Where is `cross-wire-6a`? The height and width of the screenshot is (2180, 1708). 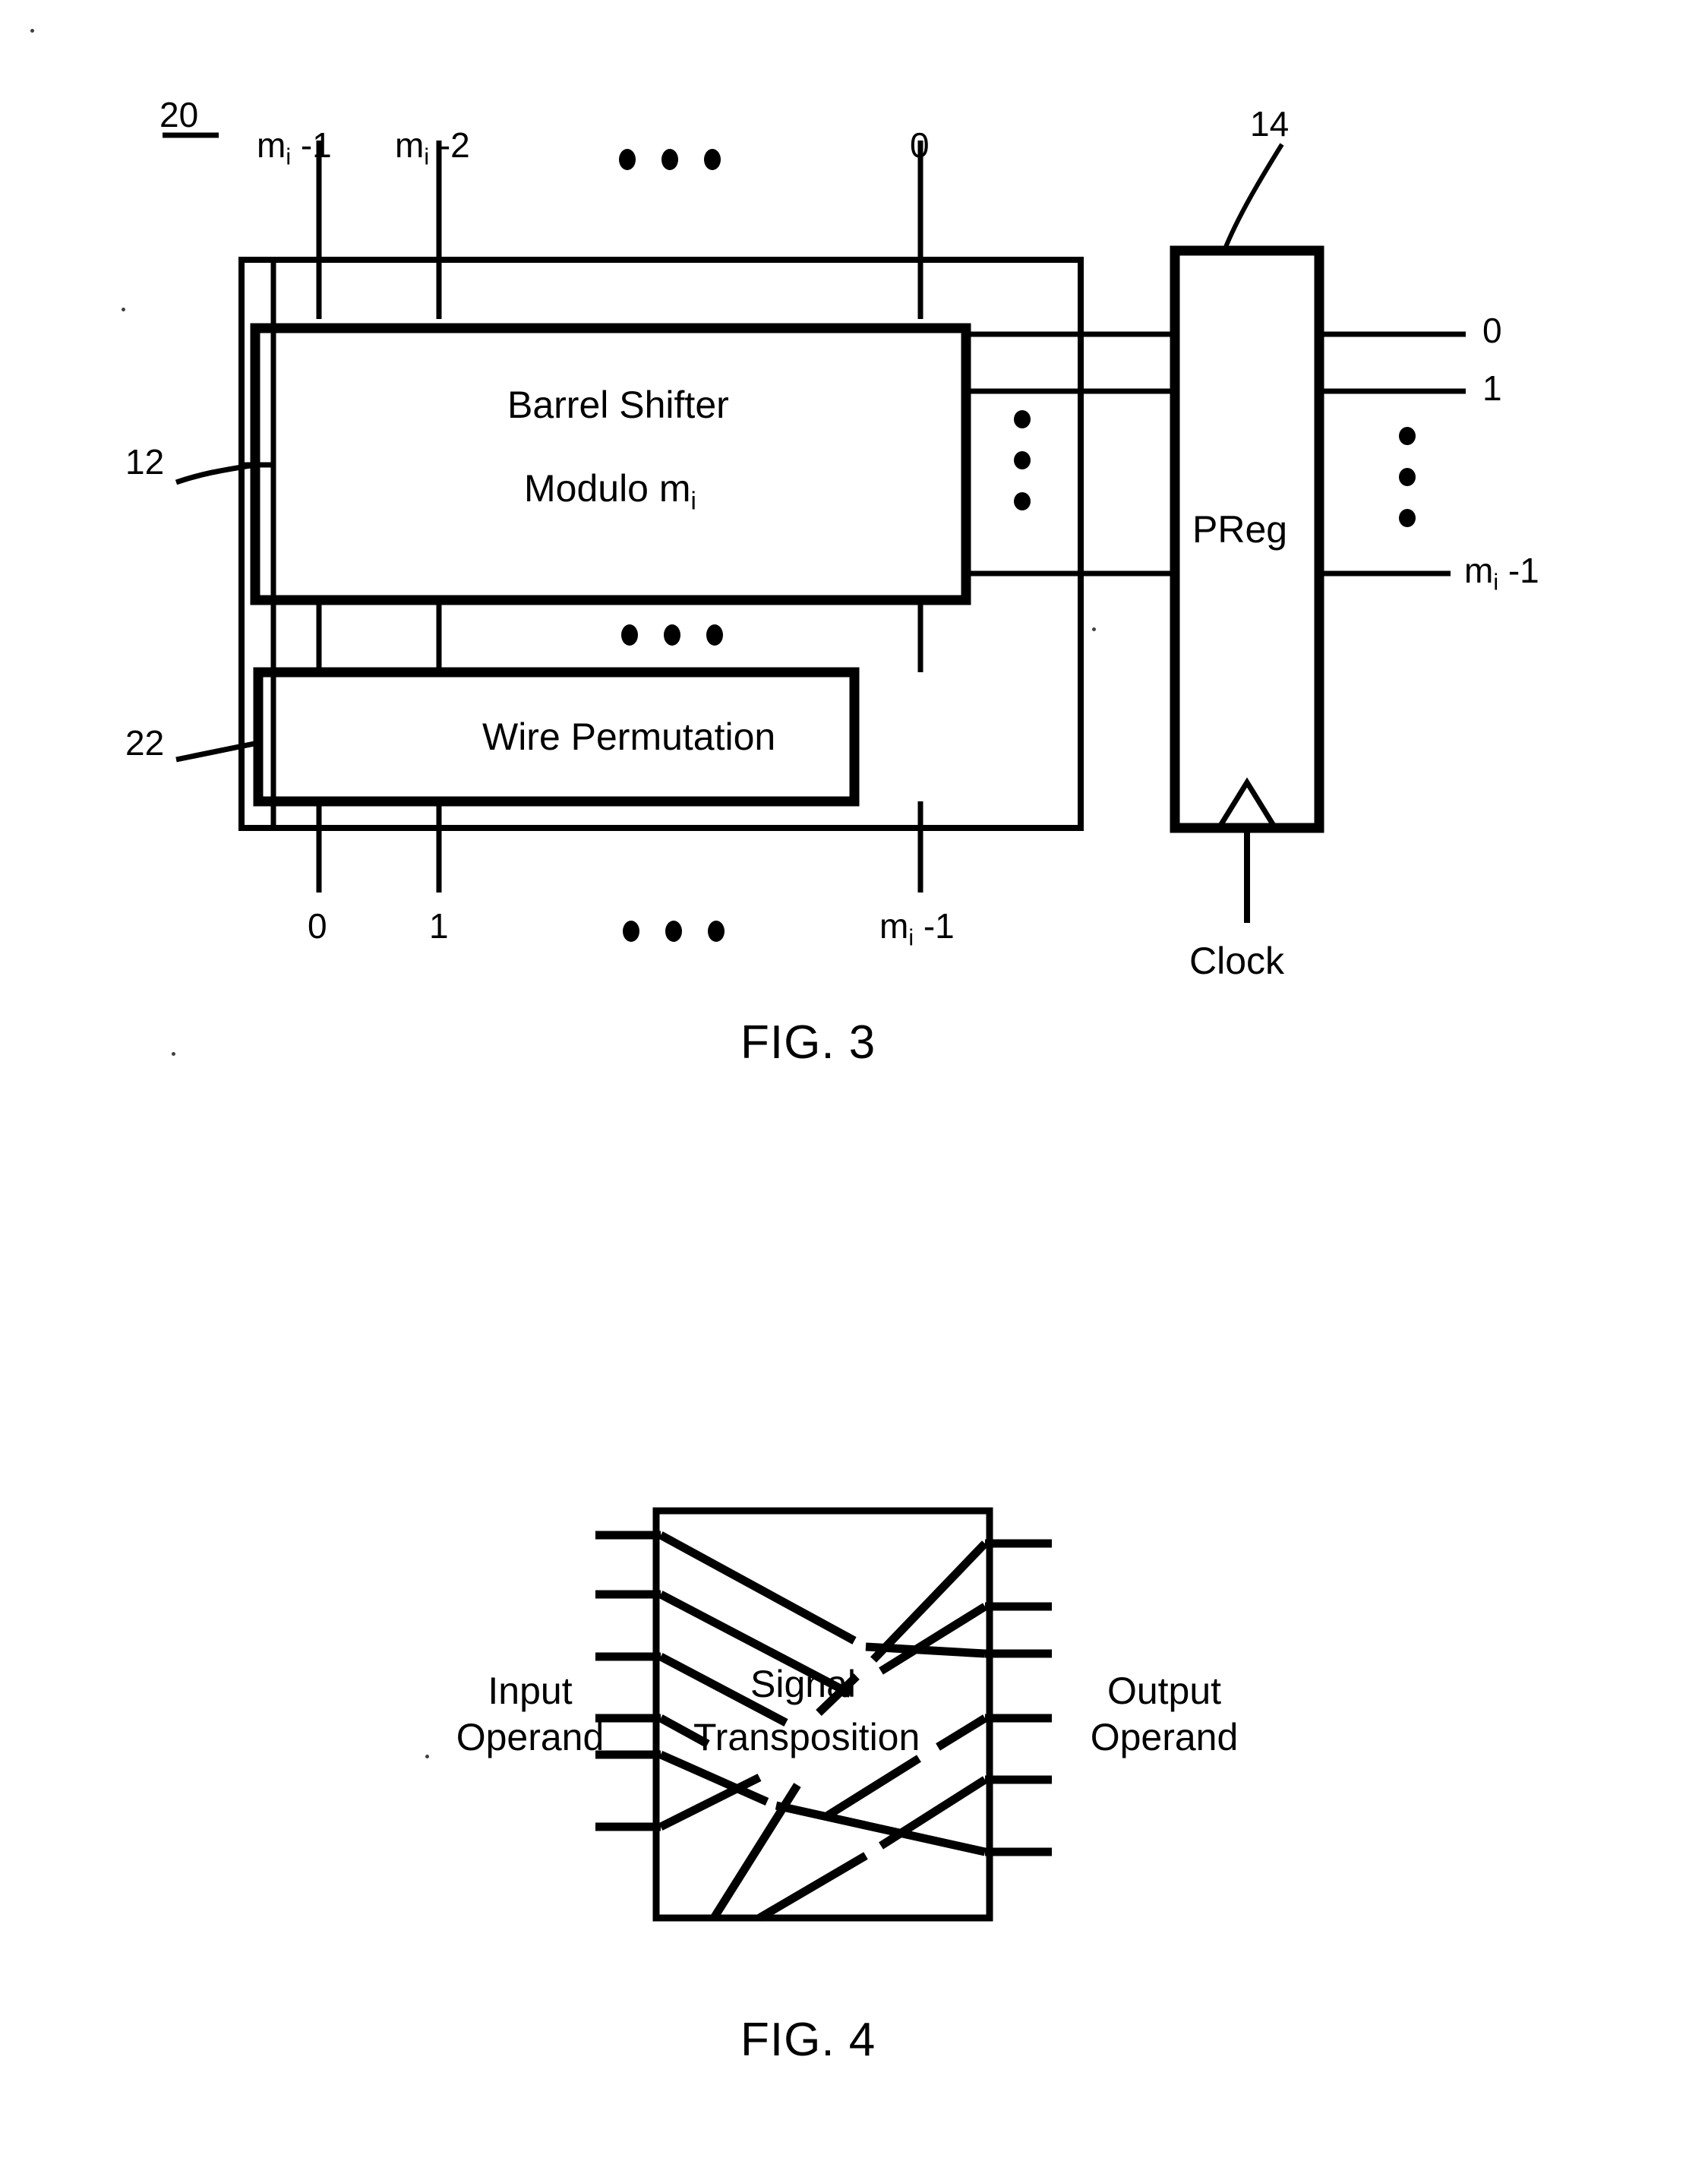 cross-wire-6a is located at coordinates (710, 1802).